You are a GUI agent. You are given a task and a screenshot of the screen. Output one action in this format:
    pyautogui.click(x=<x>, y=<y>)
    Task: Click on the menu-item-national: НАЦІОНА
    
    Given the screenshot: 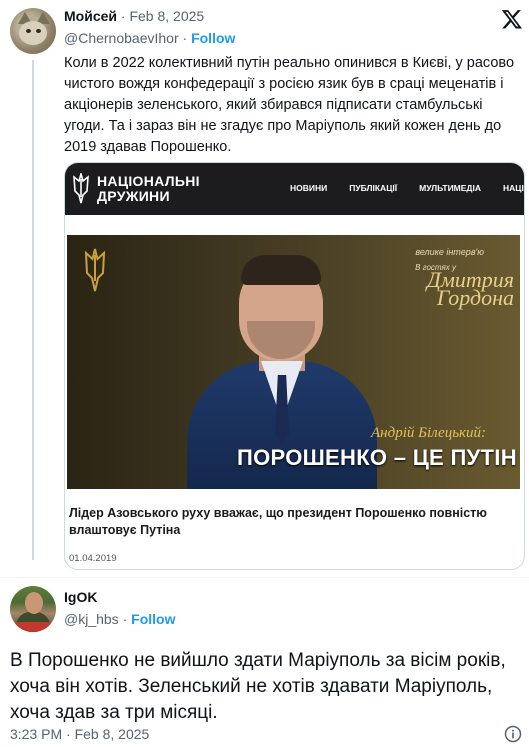 What is the action you would take?
    pyautogui.click(x=513, y=188)
    